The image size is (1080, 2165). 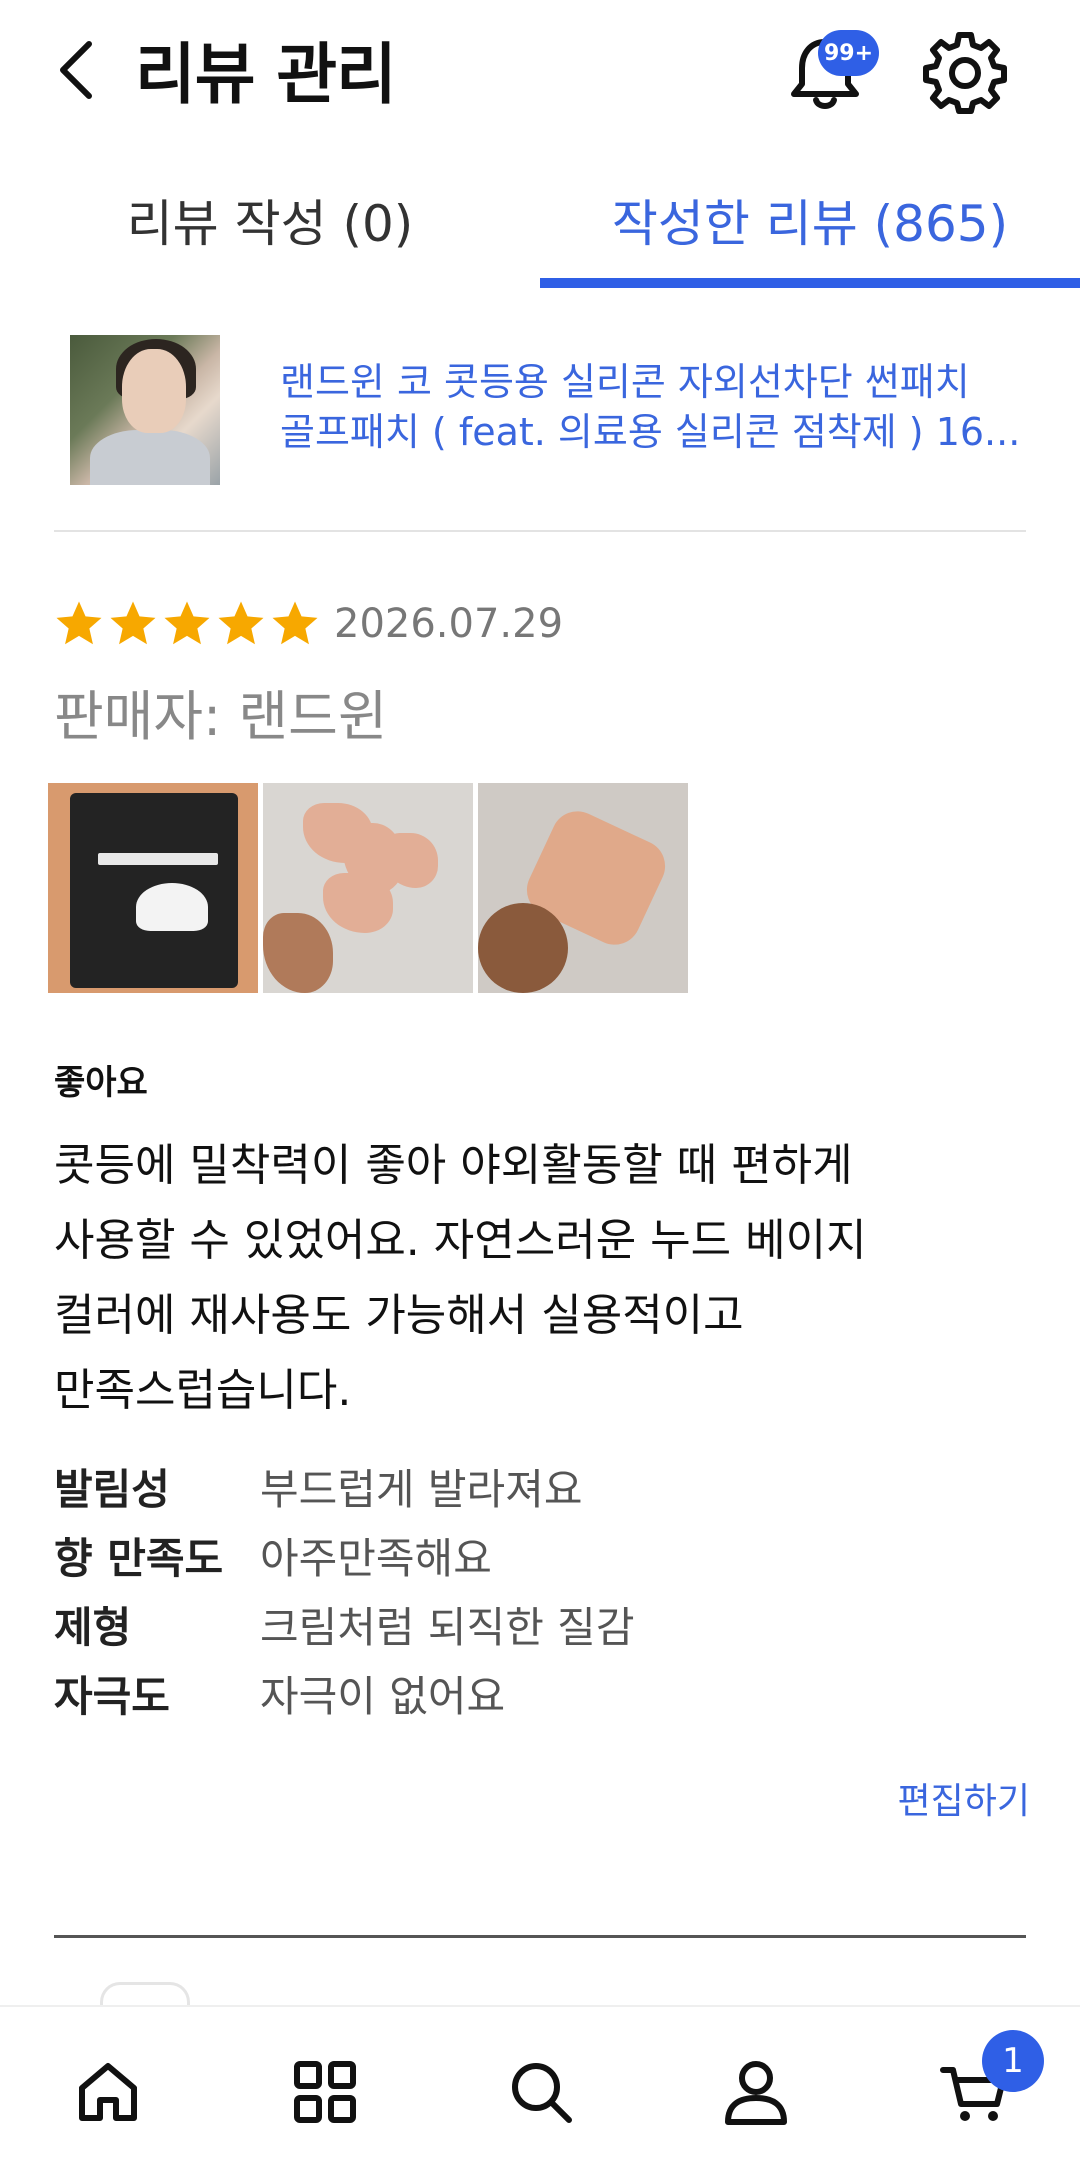 I want to click on review-photos, so click(x=370, y=888).